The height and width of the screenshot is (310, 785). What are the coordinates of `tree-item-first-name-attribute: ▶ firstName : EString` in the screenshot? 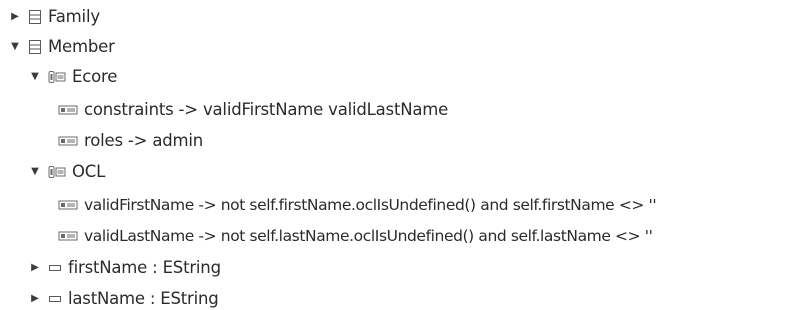 It's located at (124, 268).